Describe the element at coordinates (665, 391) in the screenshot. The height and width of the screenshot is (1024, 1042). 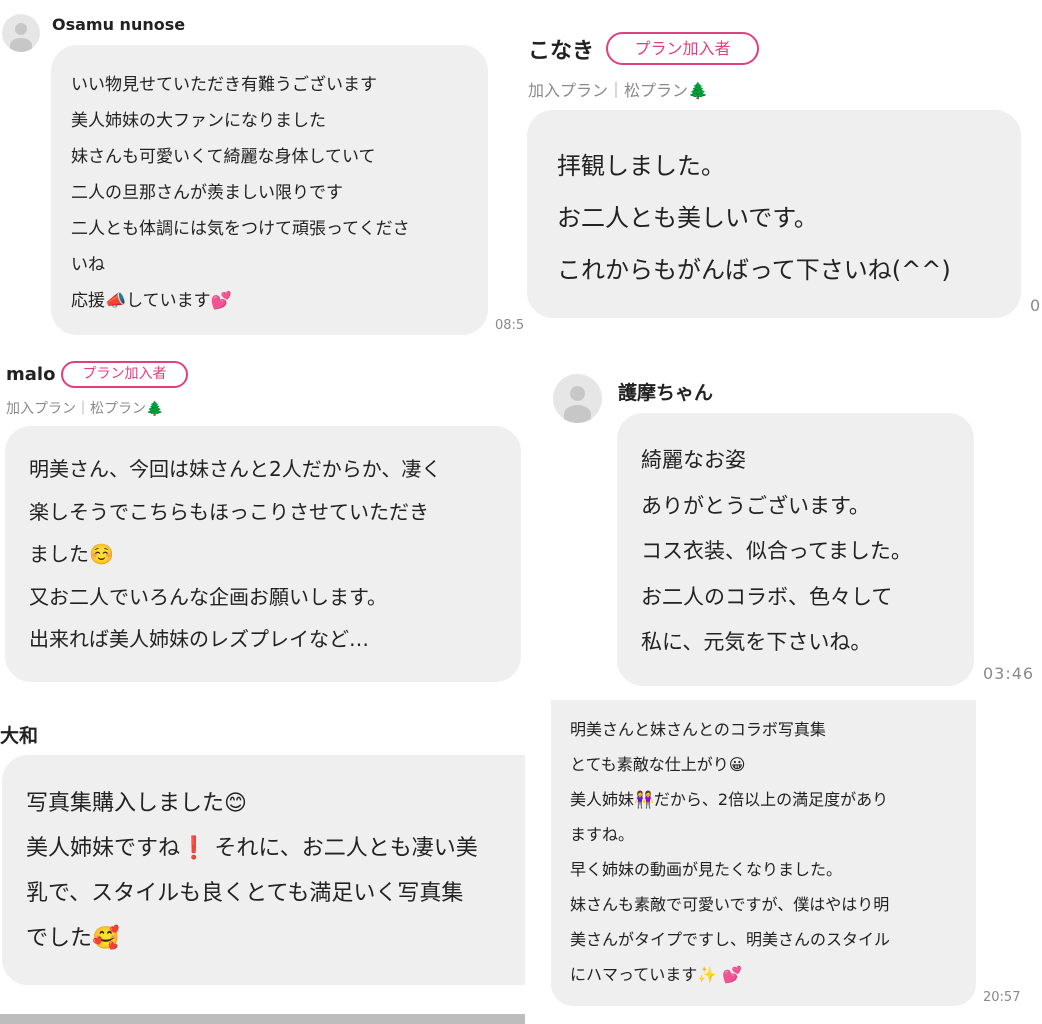
I see `sender-name: 護摩ちゃん` at that location.